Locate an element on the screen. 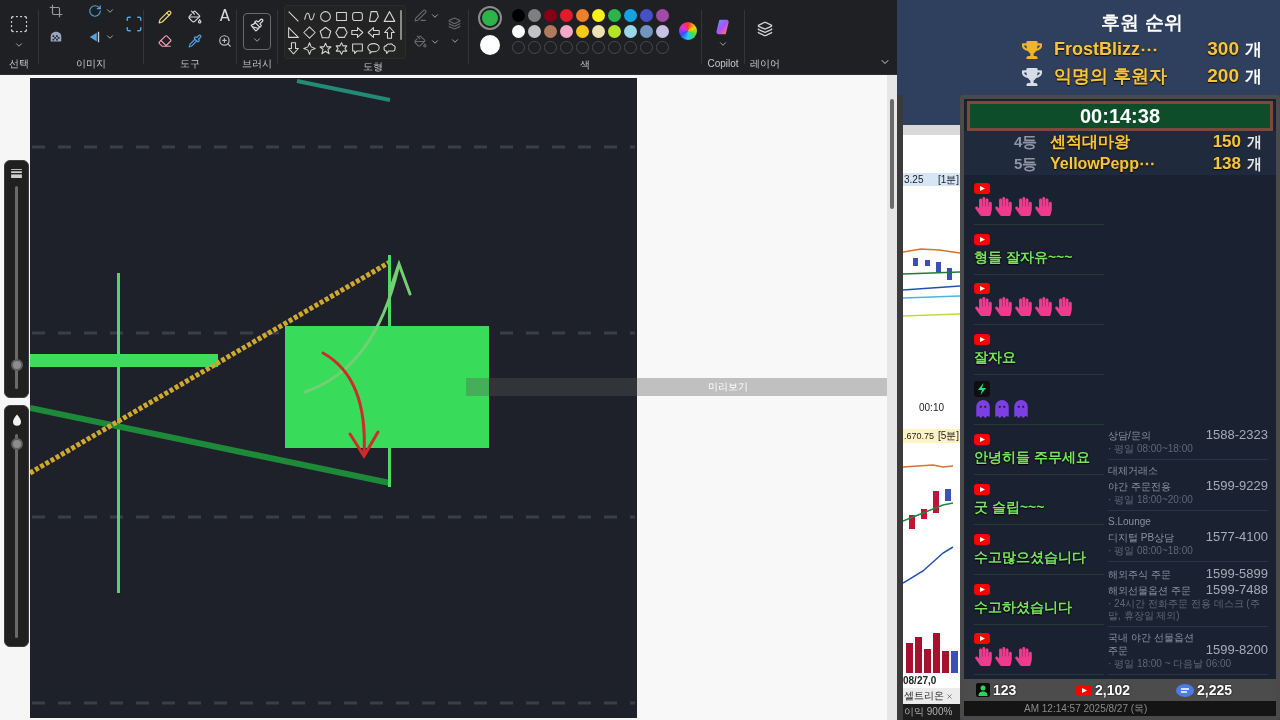  color-picker-icon is located at coordinates (195, 41).